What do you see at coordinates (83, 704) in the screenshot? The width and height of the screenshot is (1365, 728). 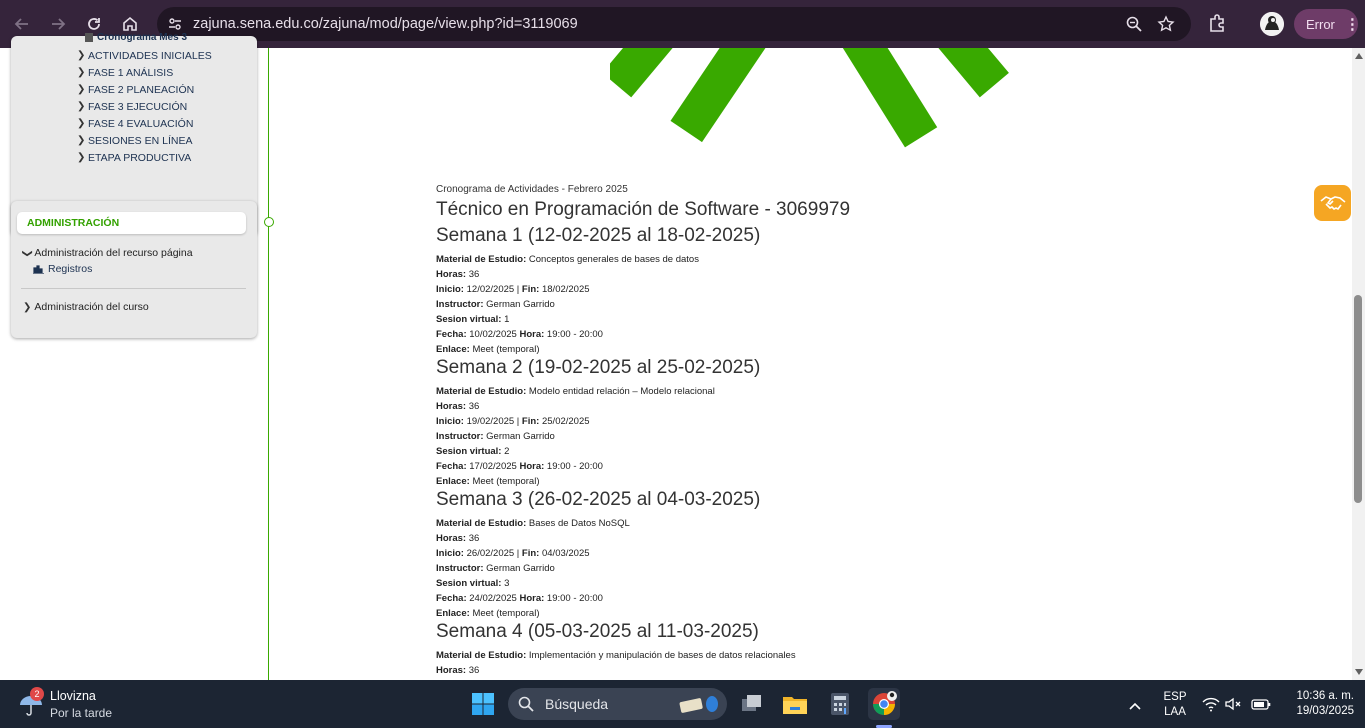 I see `weather-widget: 2 Llovizna Por la tarde` at bounding box center [83, 704].